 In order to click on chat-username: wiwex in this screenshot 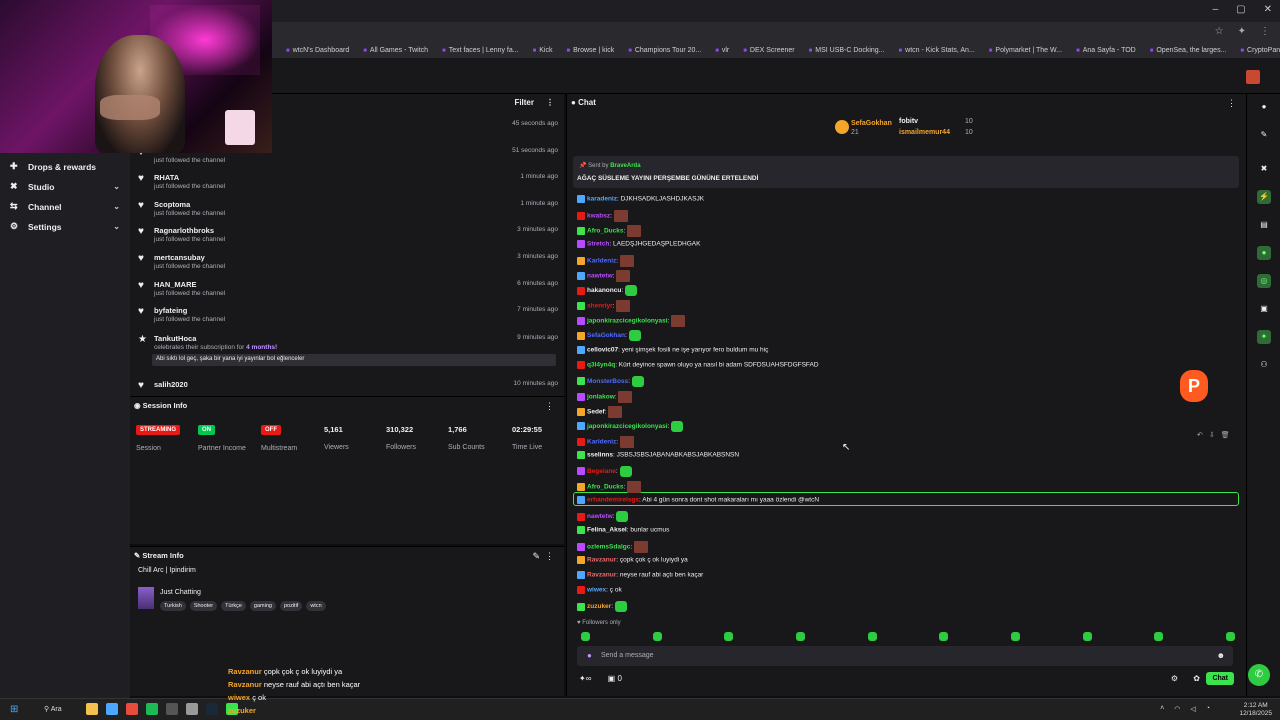, I will do `click(596, 590)`.